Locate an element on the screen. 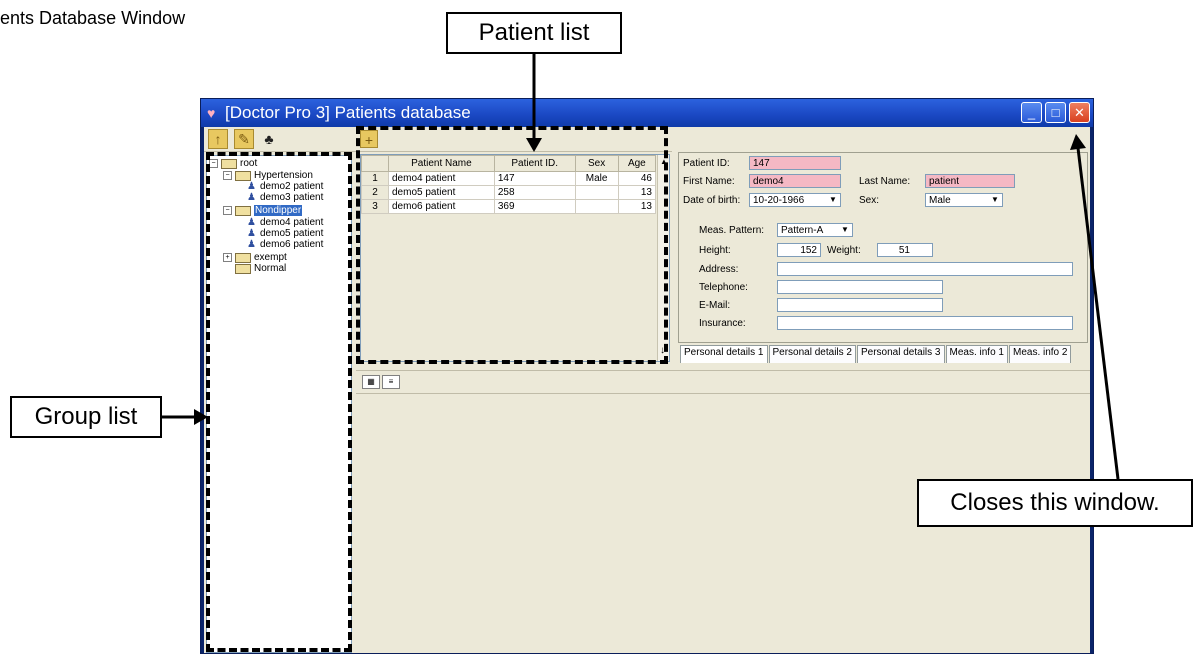 This screenshot has height=654, width=1199. close-arrowhead is located at coordinates (1078, 142).